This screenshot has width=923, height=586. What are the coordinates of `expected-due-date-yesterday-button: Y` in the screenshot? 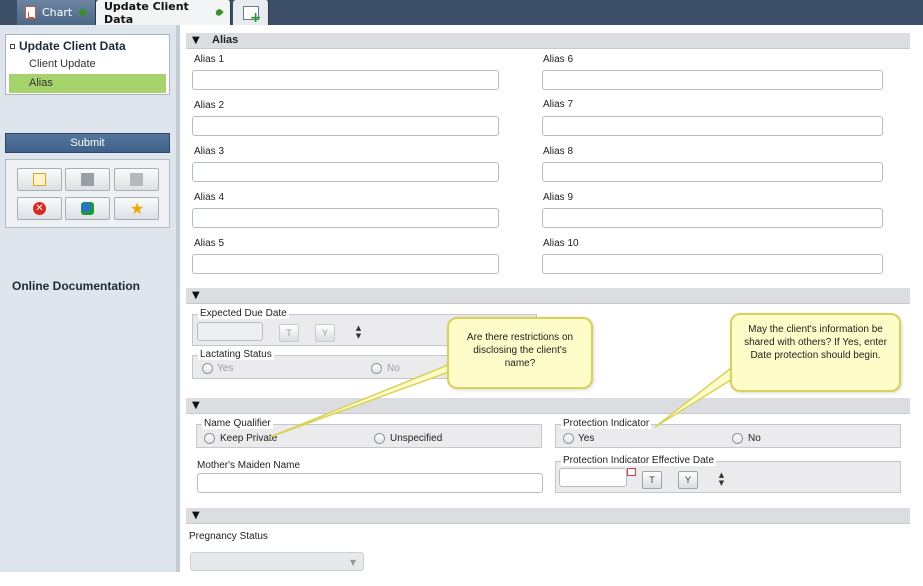 It's located at (325, 333).